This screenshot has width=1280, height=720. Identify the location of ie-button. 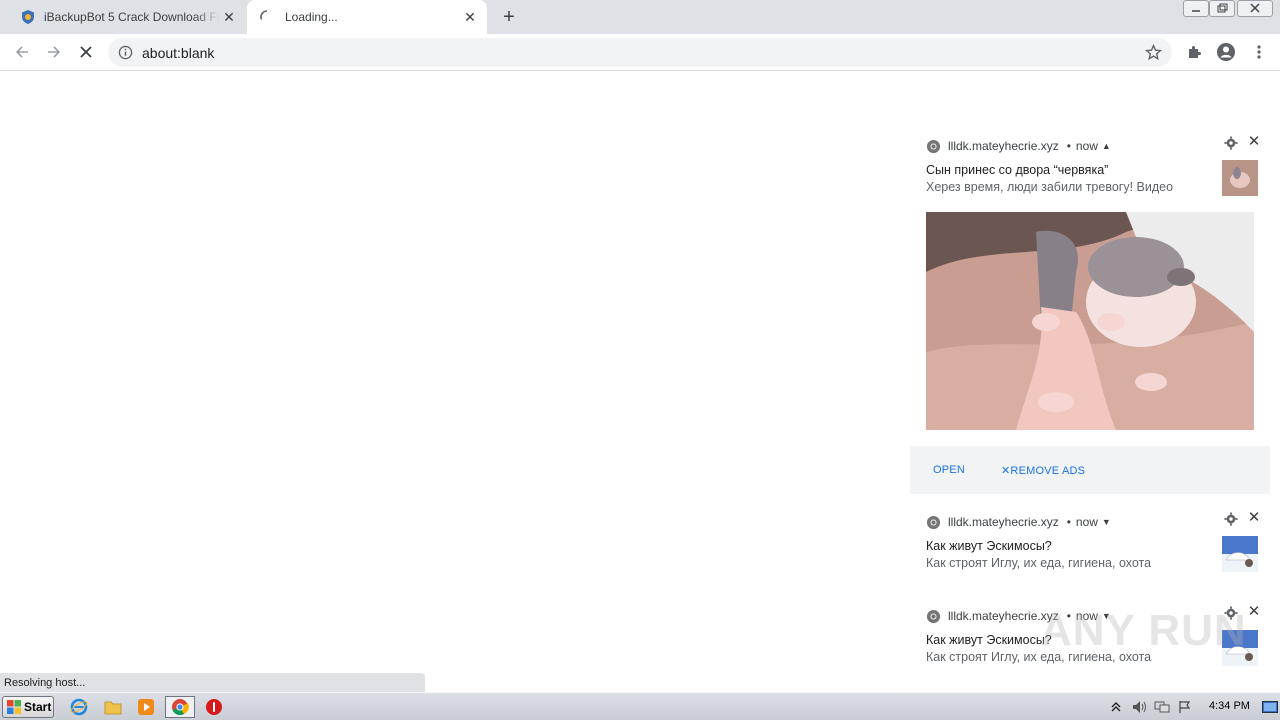
(79, 707).